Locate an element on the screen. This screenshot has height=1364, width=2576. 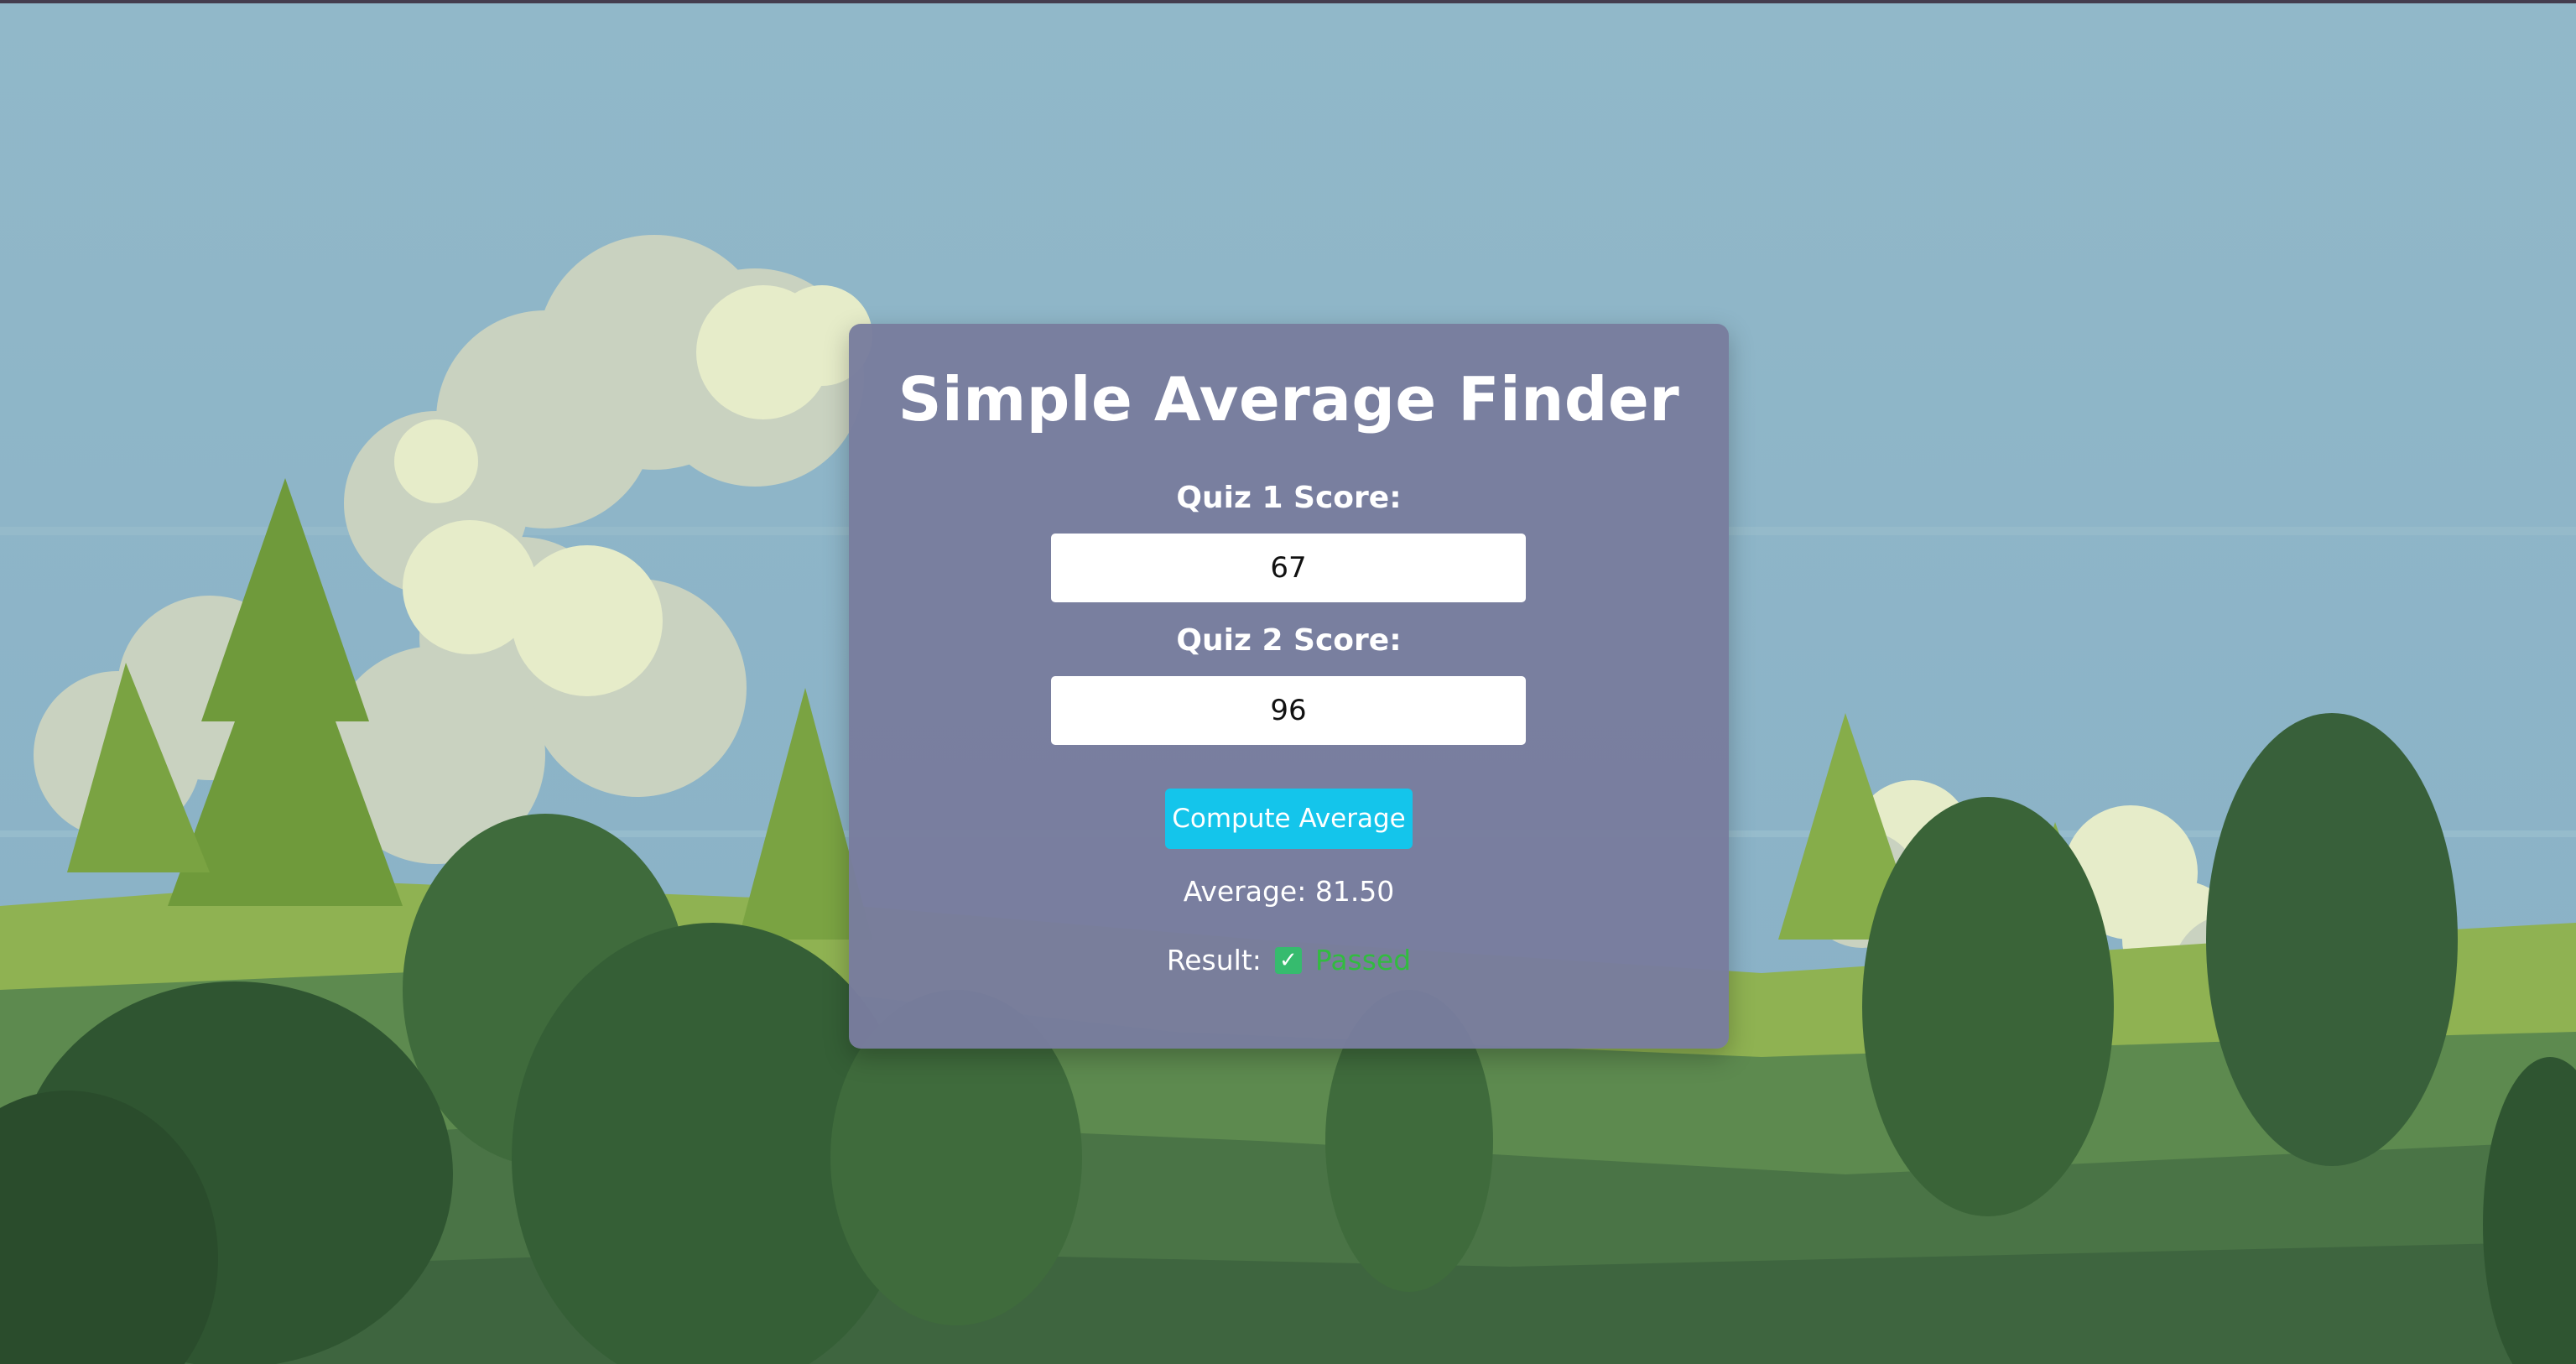
top-border is located at coordinates (1288, 1).